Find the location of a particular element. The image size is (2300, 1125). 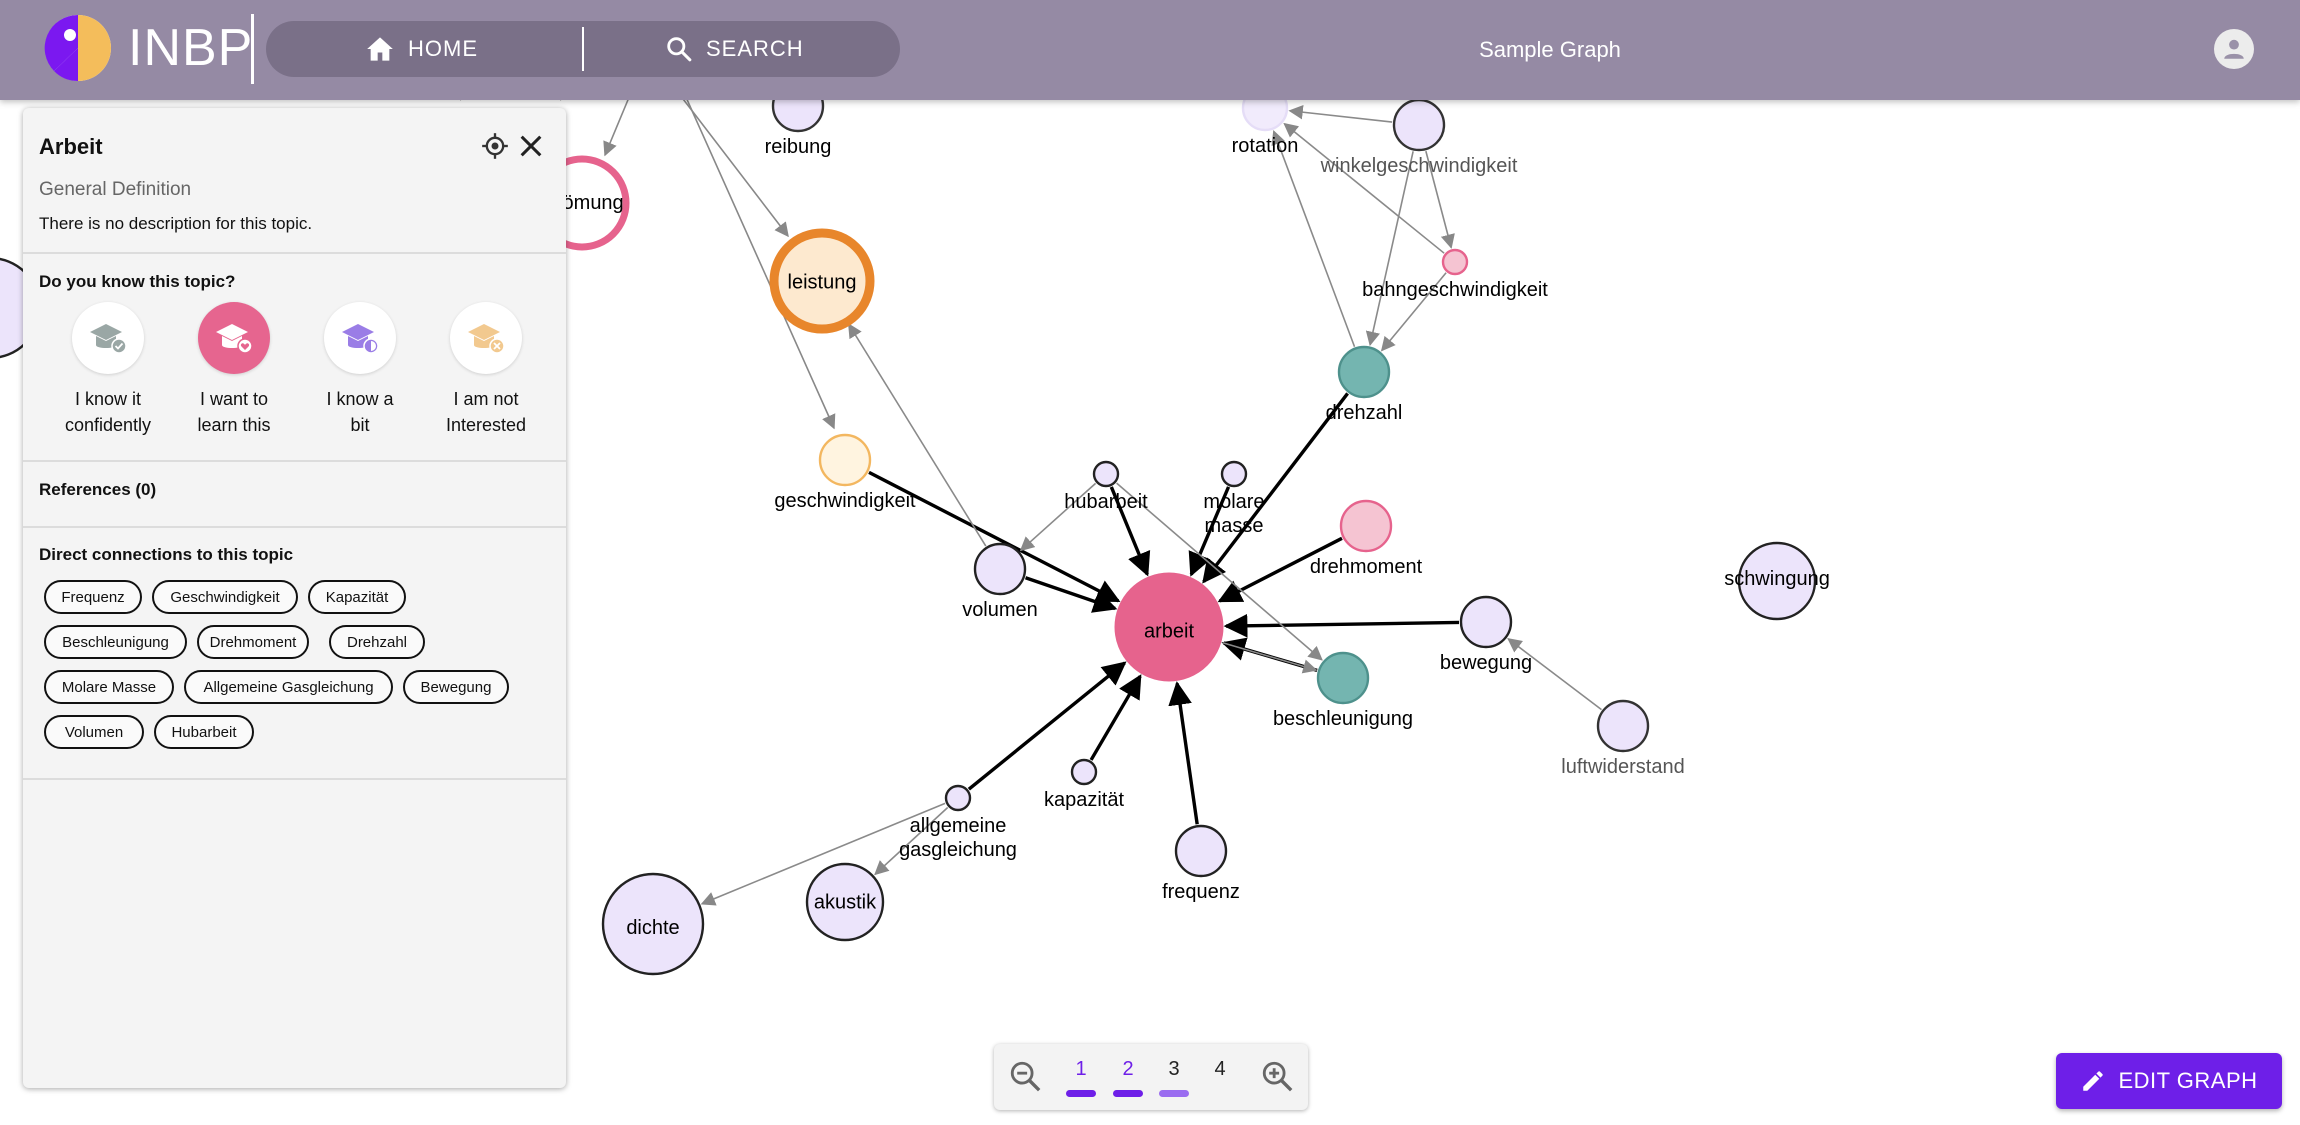

know-a-bit-circle is located at coordinates (360, 338).